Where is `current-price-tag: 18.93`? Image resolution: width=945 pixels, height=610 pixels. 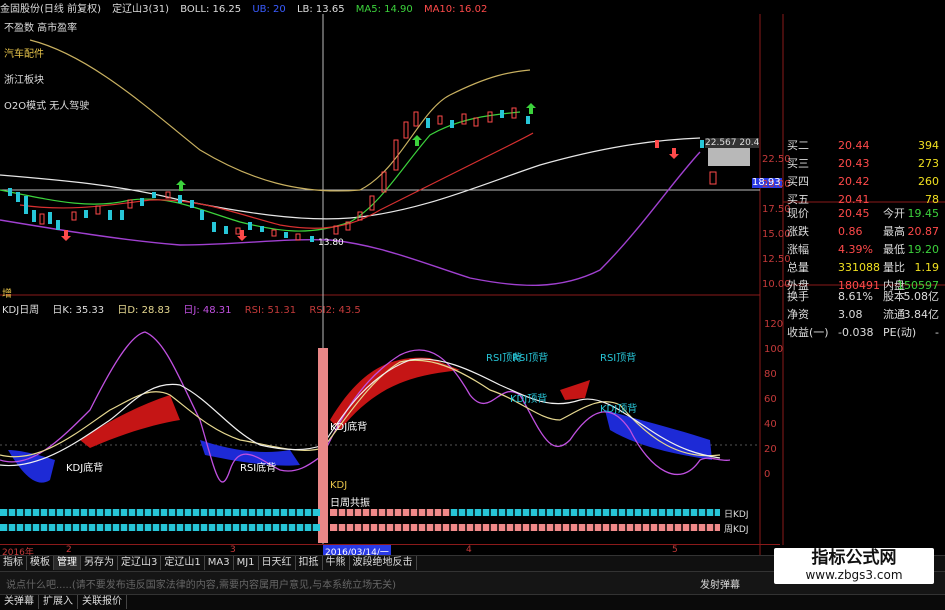
current-price-tag: 18.93 is located at coordinates (766, 182).